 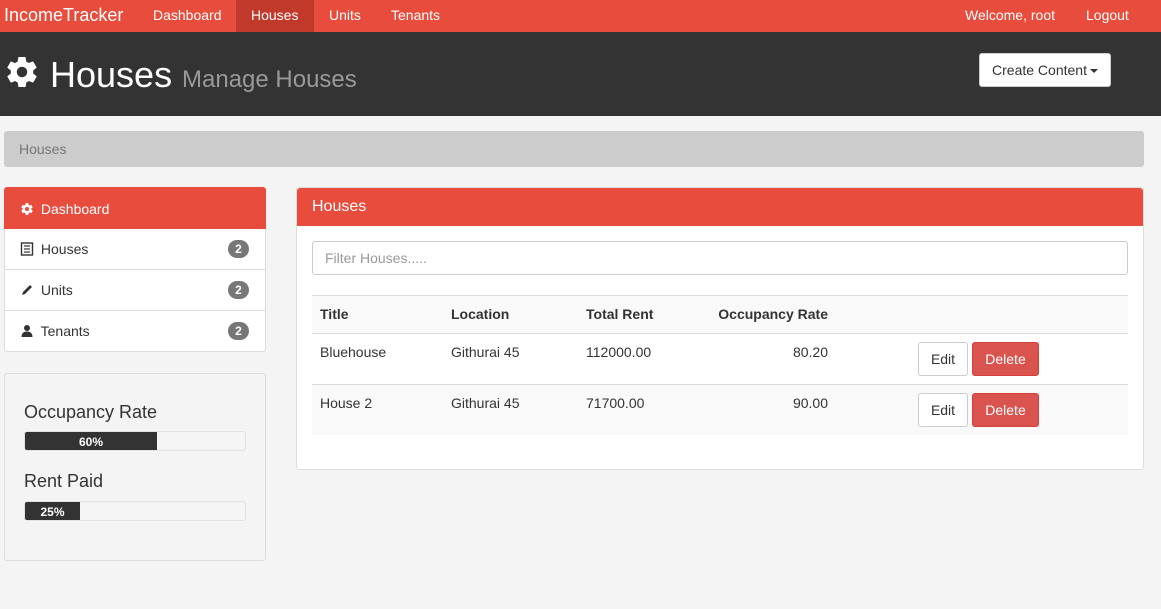 I want to click on cell-title: Bluehouse, so click(x=353, y=352).